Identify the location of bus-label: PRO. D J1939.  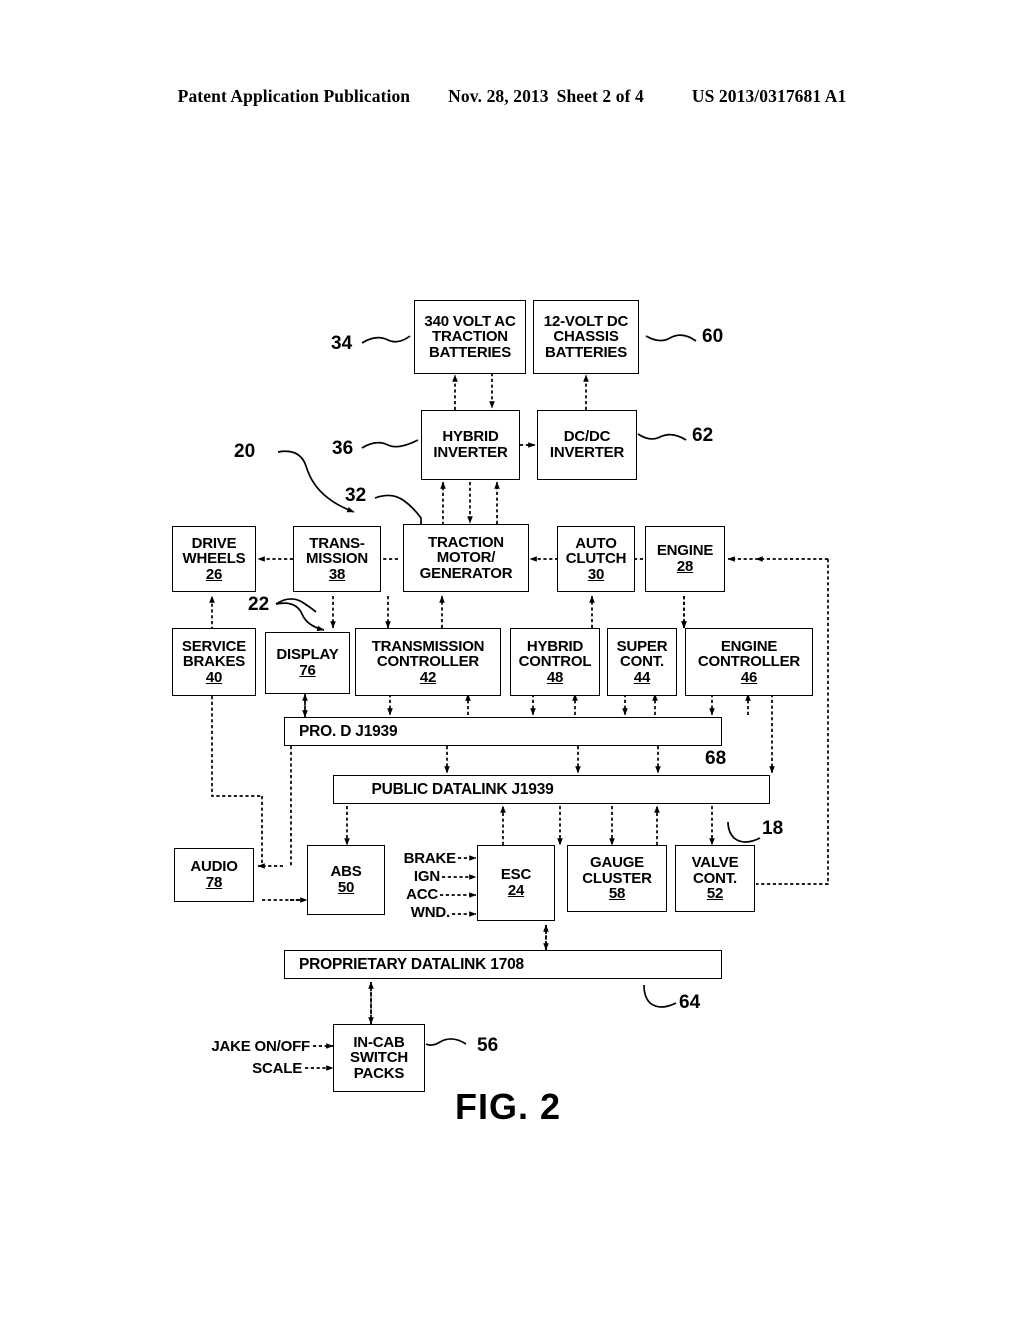
(348, 731).